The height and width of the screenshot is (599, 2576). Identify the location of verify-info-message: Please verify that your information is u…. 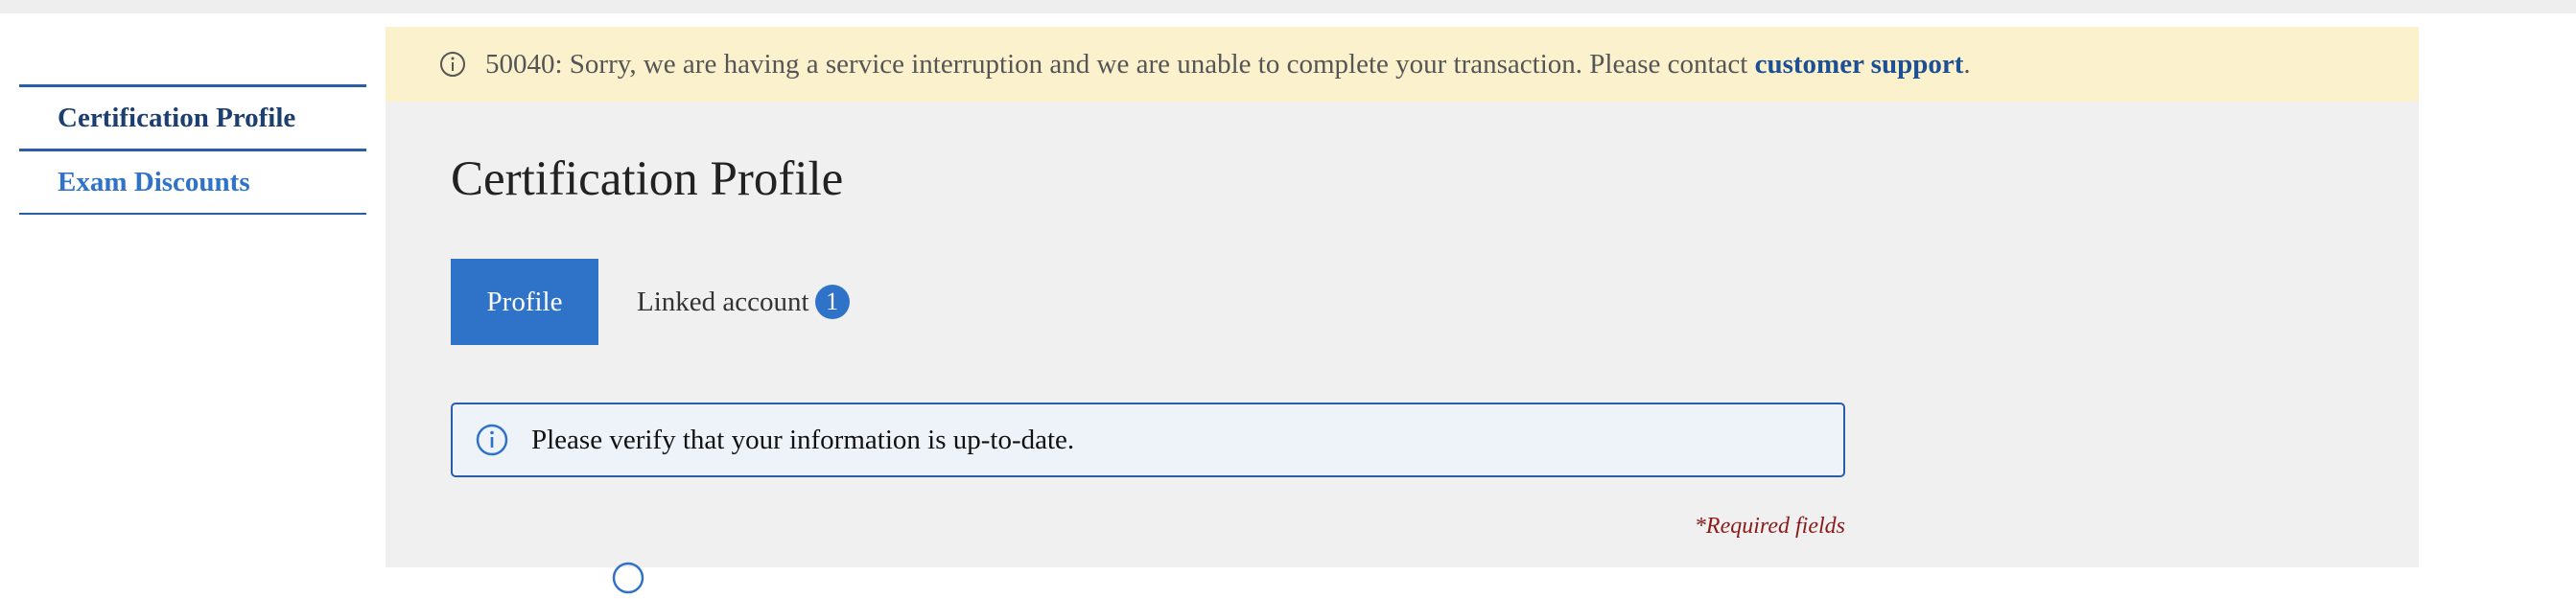
(803, 439).